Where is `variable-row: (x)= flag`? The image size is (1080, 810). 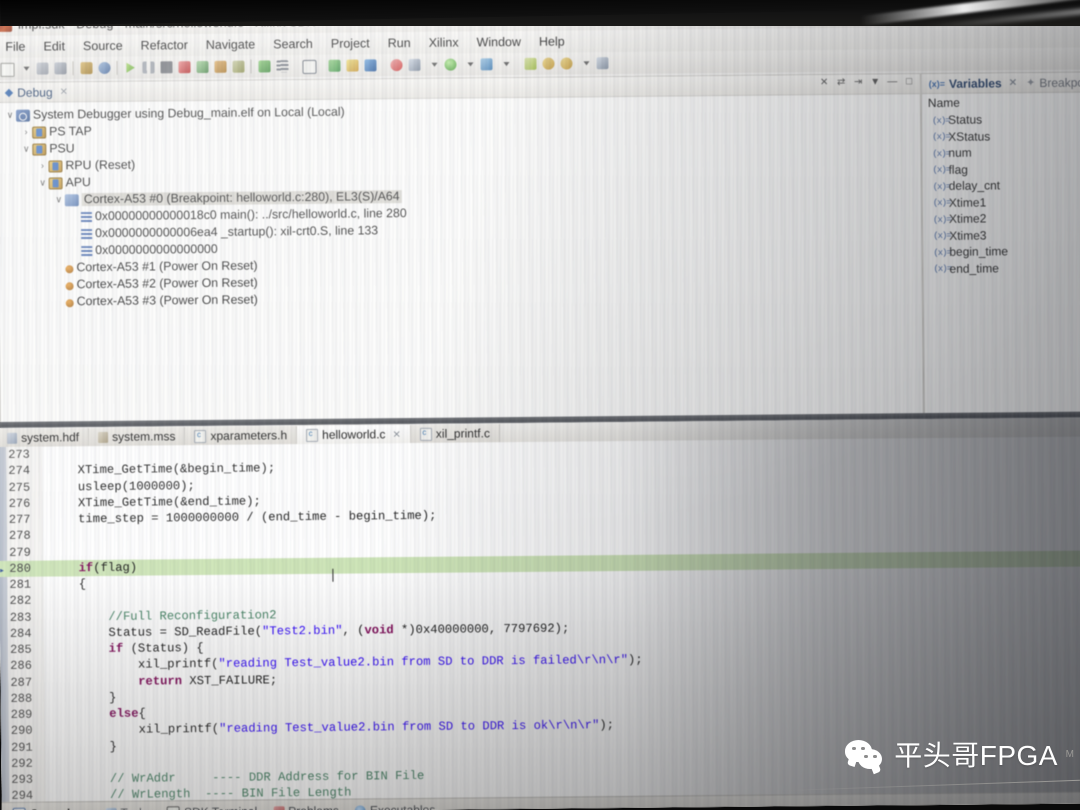 variable-row: (x)= flag is located at coordinates (1006, 169).